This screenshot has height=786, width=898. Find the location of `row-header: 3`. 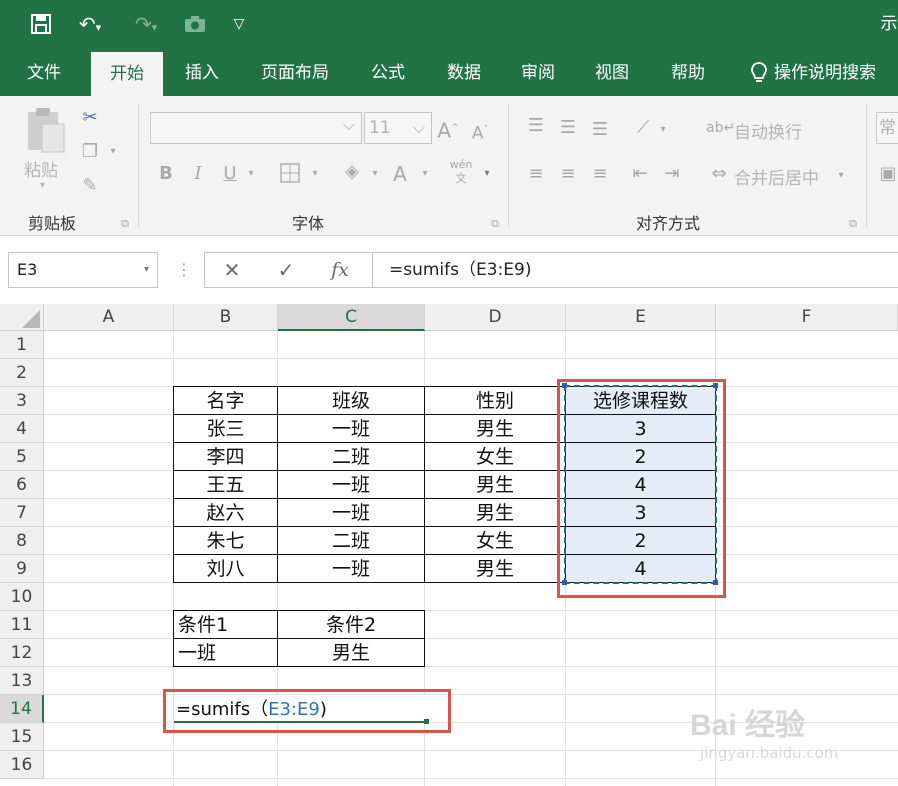

row-header: 3 is located at coordinates (22, 401).